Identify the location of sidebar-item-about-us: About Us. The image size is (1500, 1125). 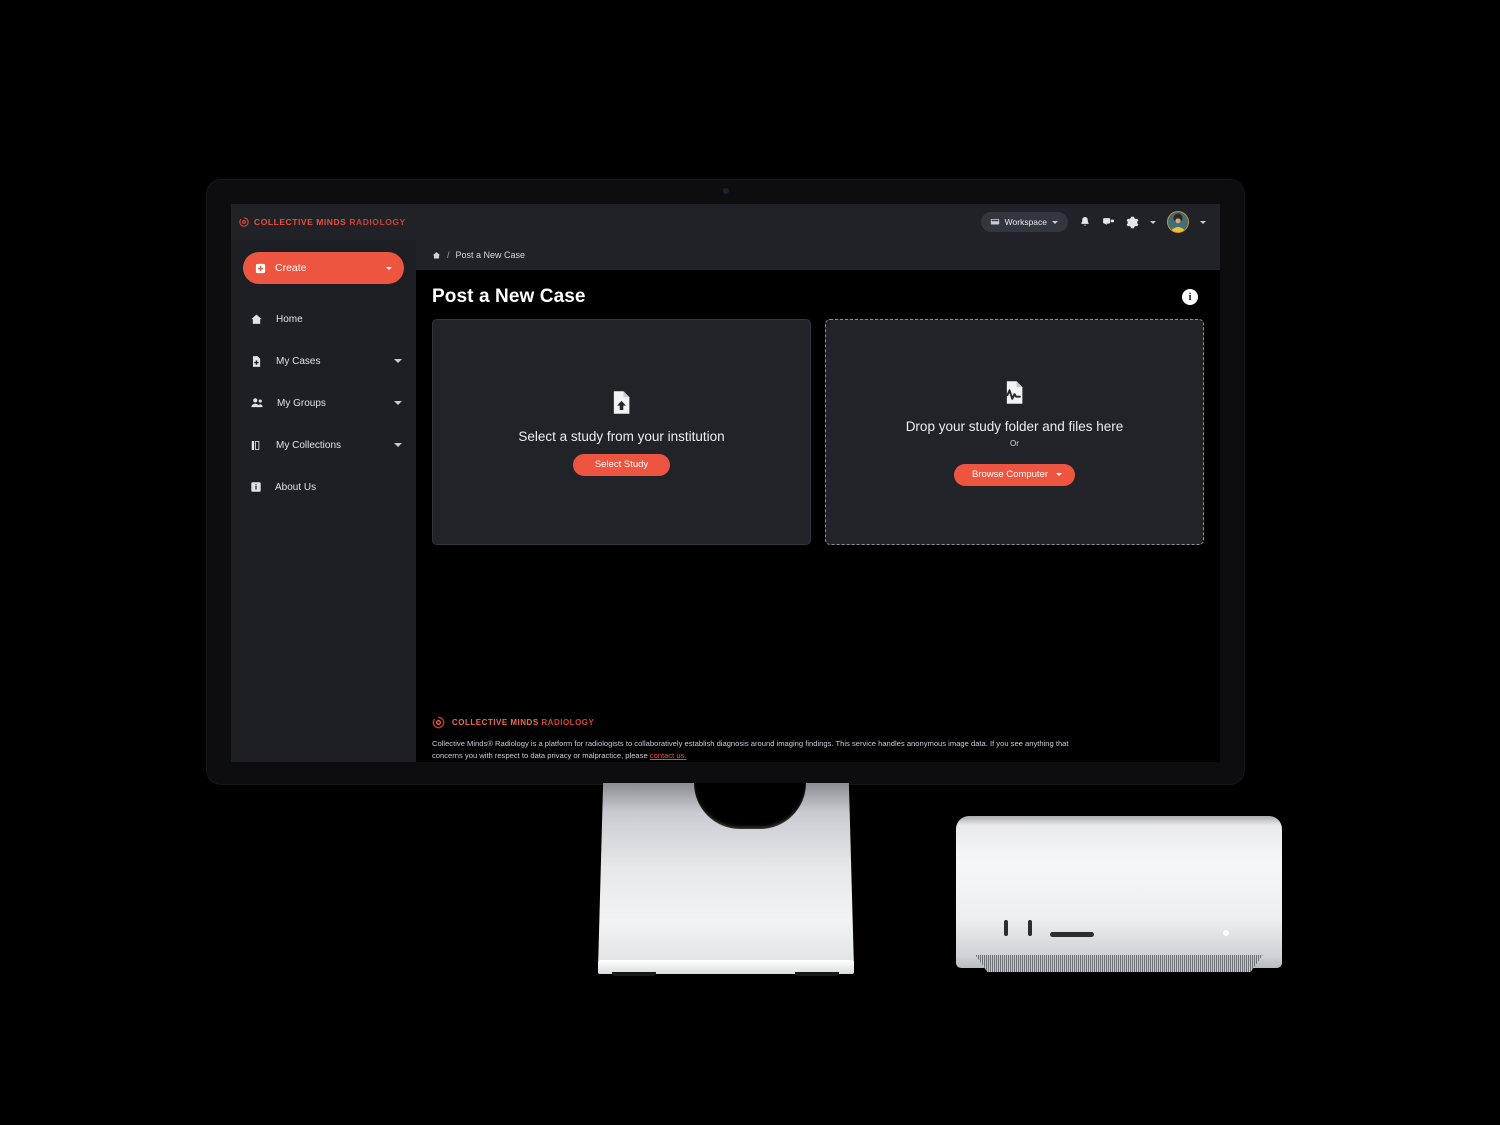
(323, 487).